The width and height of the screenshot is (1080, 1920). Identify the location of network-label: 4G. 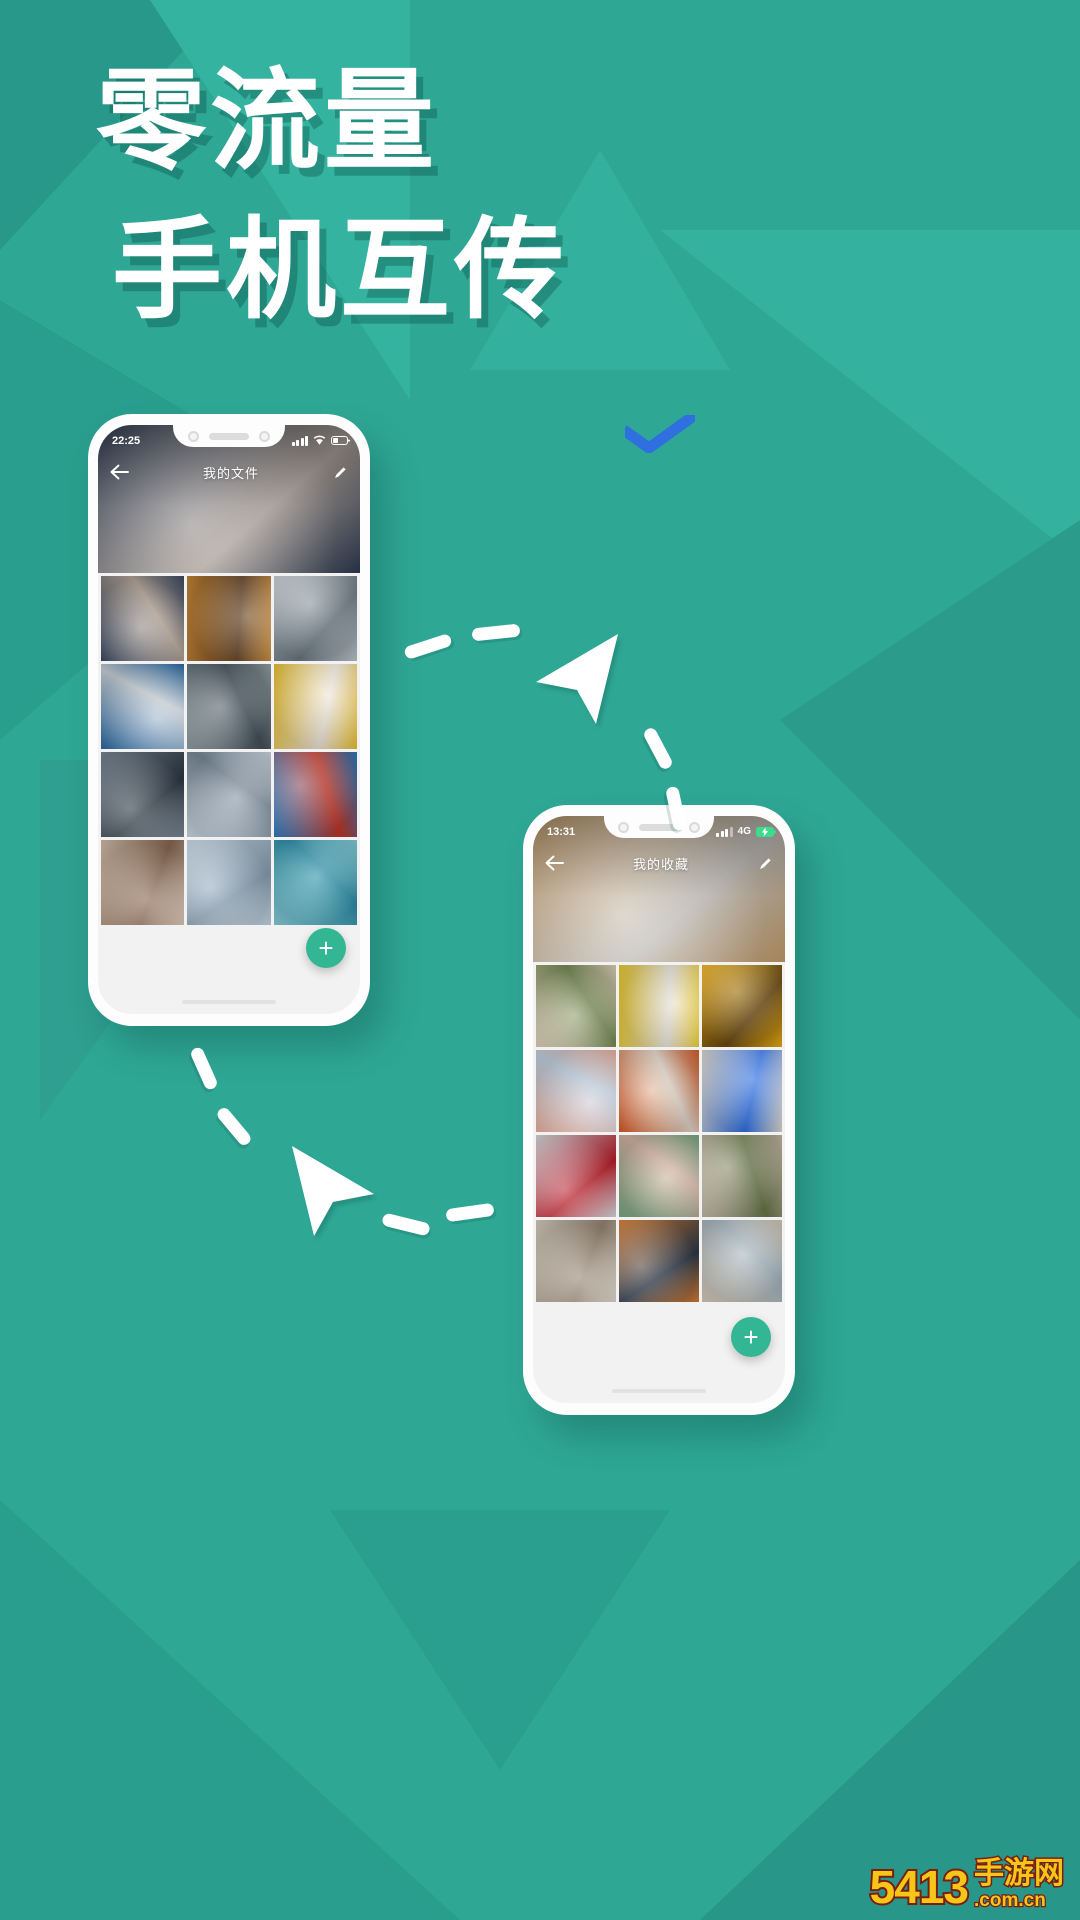
(744, 831).